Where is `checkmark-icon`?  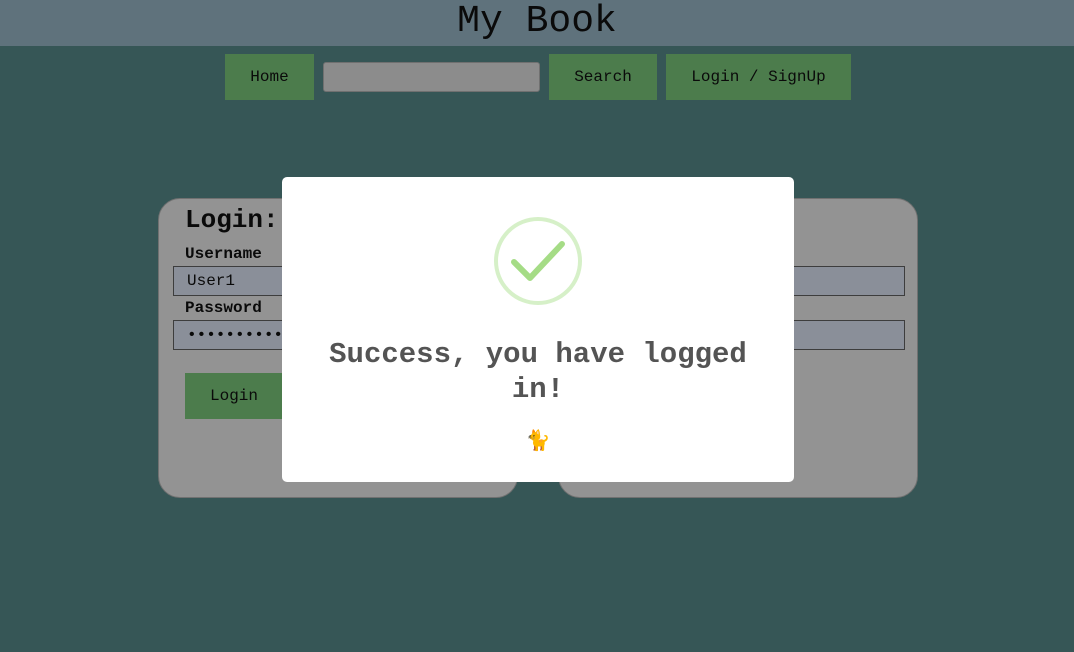
checkmark-icon is located at coordinates (538, 261).